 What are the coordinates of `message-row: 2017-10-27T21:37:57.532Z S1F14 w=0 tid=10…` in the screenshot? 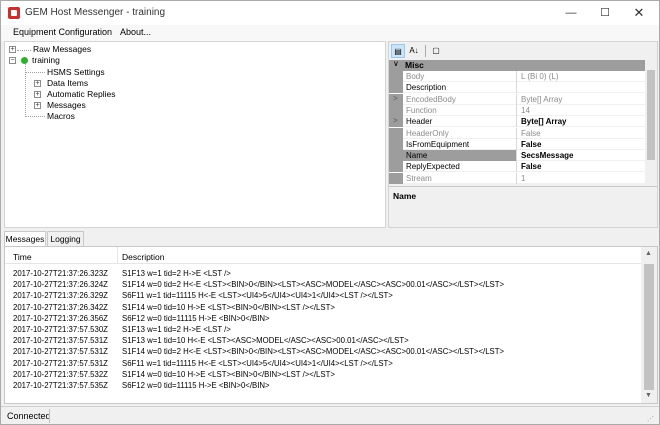 It's located at (323, 374).